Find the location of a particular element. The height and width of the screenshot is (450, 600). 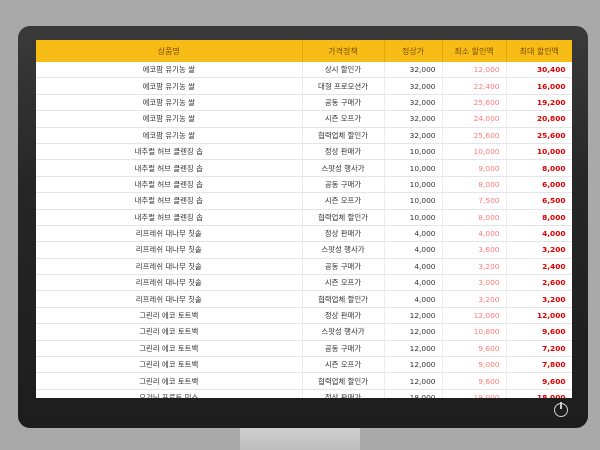

table-row: 리프레쉬 대나무 칫솔 정상 판매가 4,000 4,000 4,000 is located at coordinates (304, 234).